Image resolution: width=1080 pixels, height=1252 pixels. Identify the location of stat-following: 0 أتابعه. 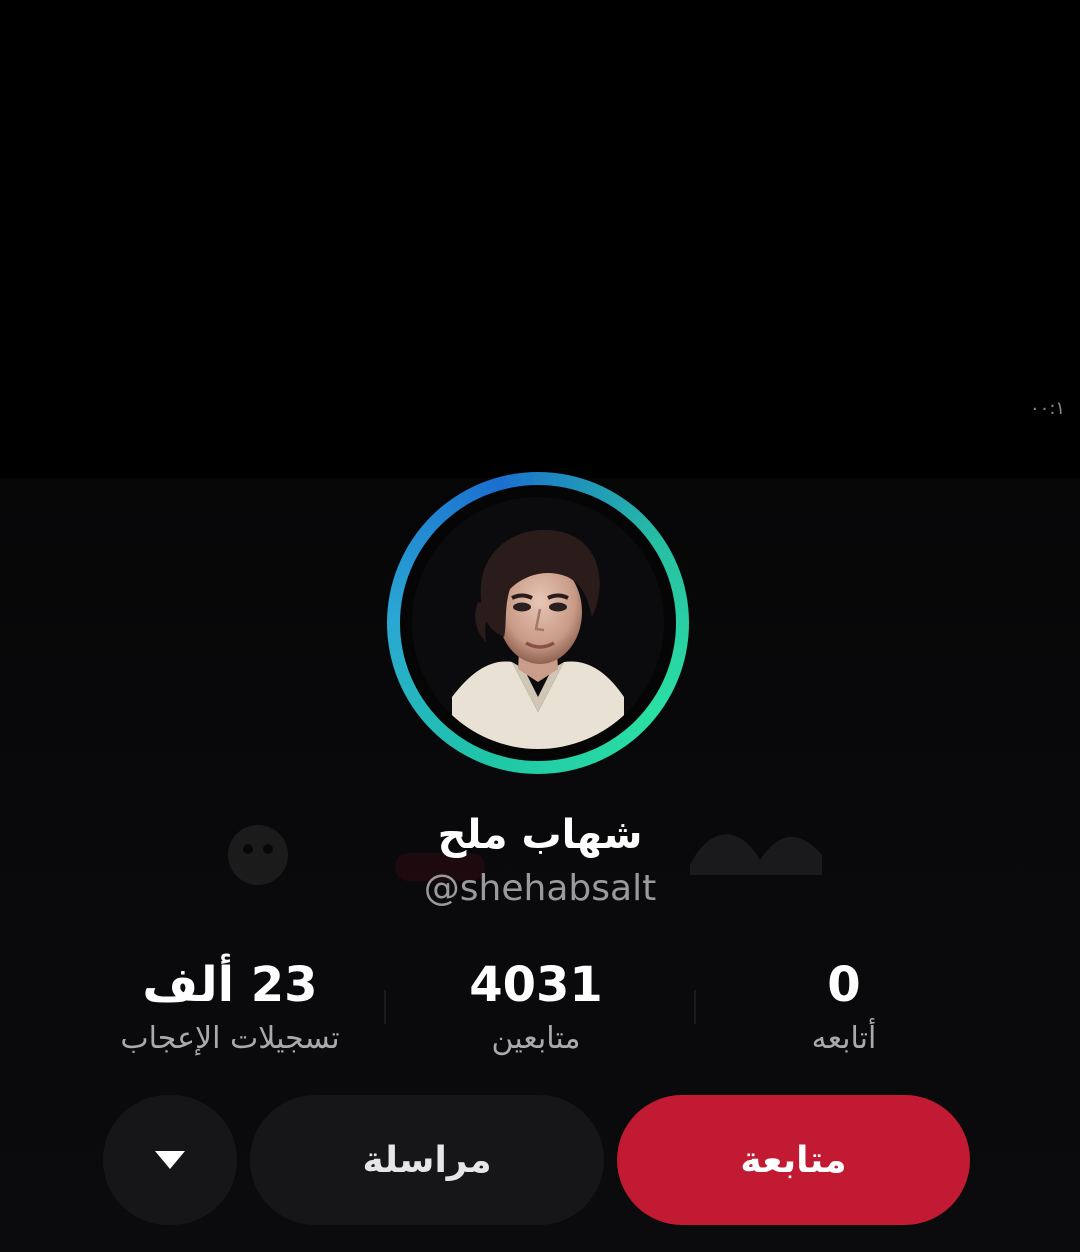
(844, 1005).